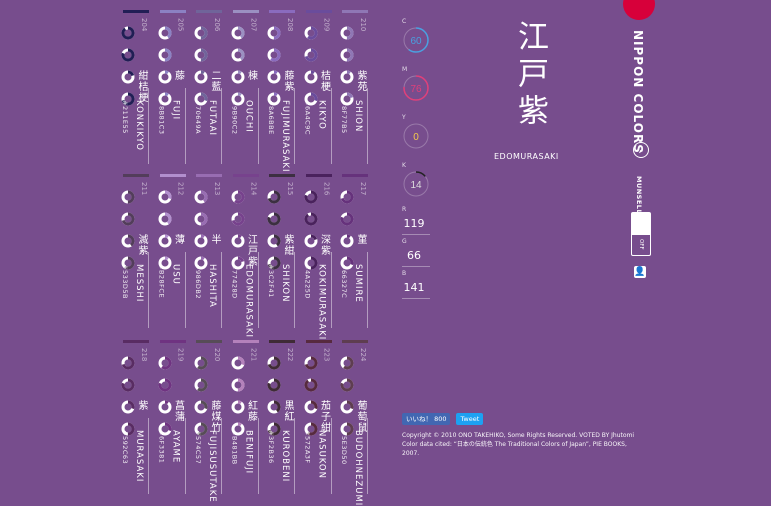 Image resolution: width=771 pixels, height=506 pixels. What do you see at coordinates (426, 419) in the screenshot?
I see `like-button: いいね！ 800` at bounding box center [426, 419].